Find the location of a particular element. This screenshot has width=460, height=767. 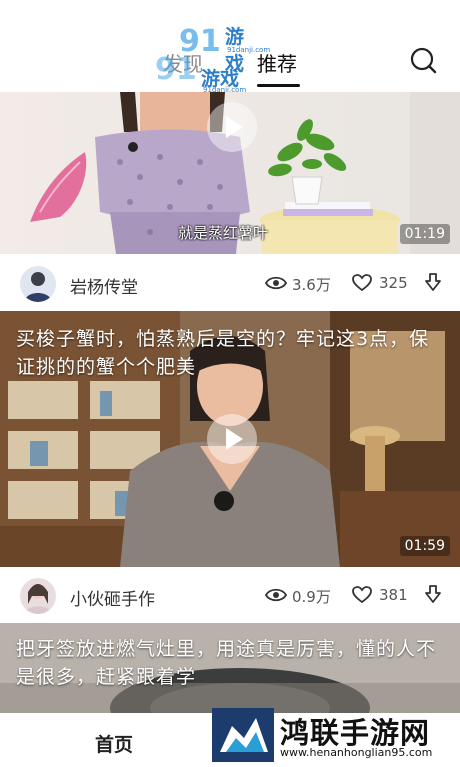

video-duration: 01:19 is located at coordinates (424, 234).